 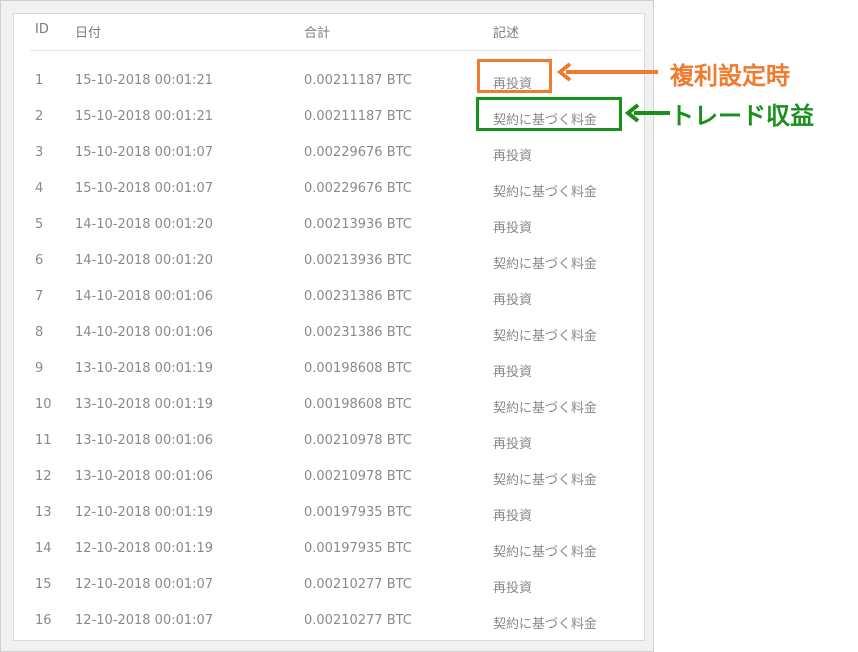 I want to click on row-id: 9, so click(x=39, y=368).